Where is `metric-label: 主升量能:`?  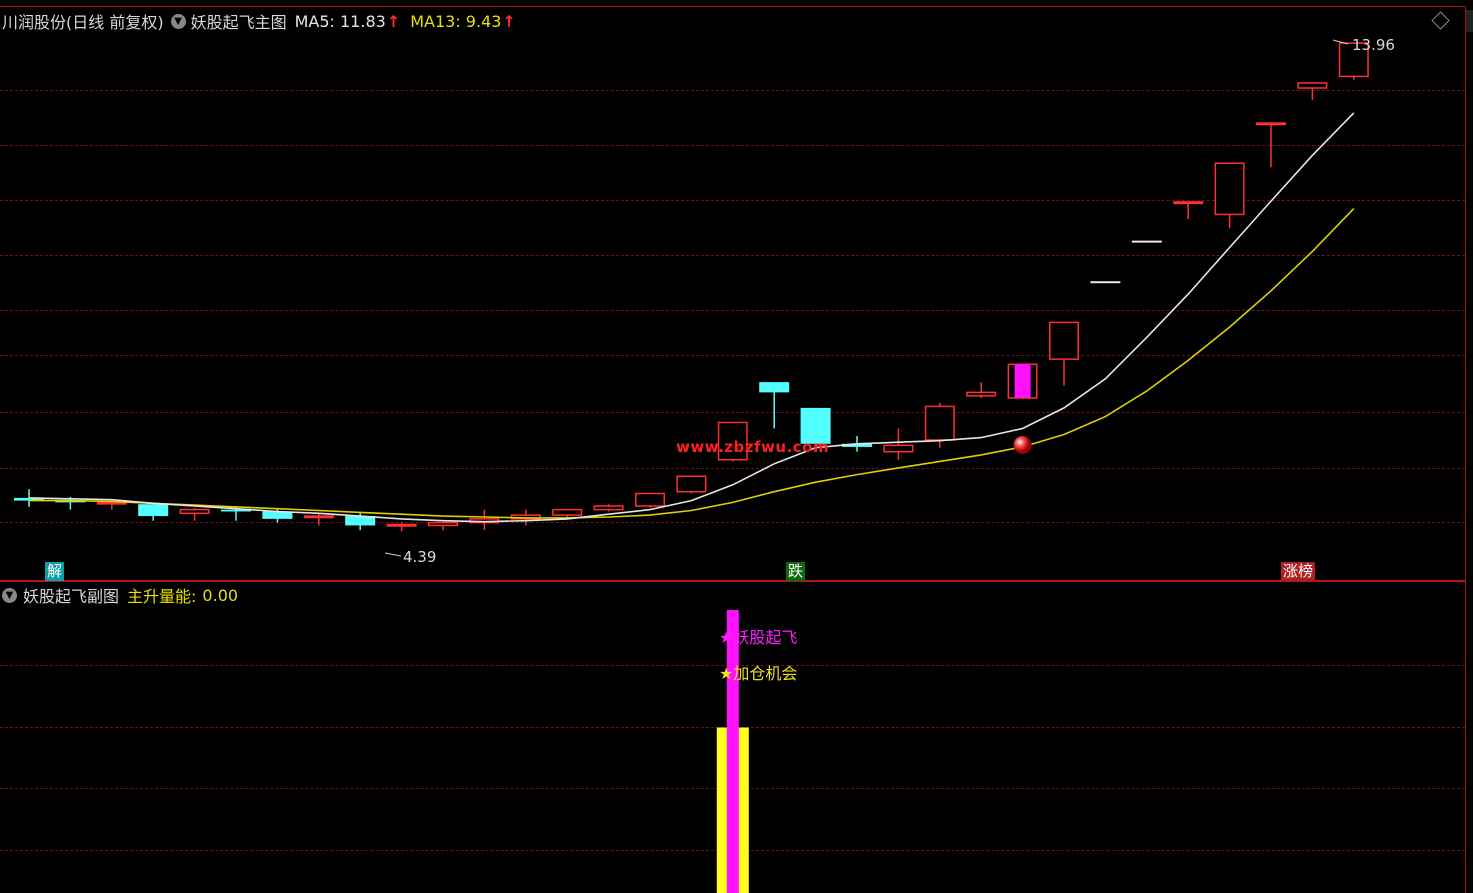
metric-label: 主升量能: is located at coordinates (162, 596).